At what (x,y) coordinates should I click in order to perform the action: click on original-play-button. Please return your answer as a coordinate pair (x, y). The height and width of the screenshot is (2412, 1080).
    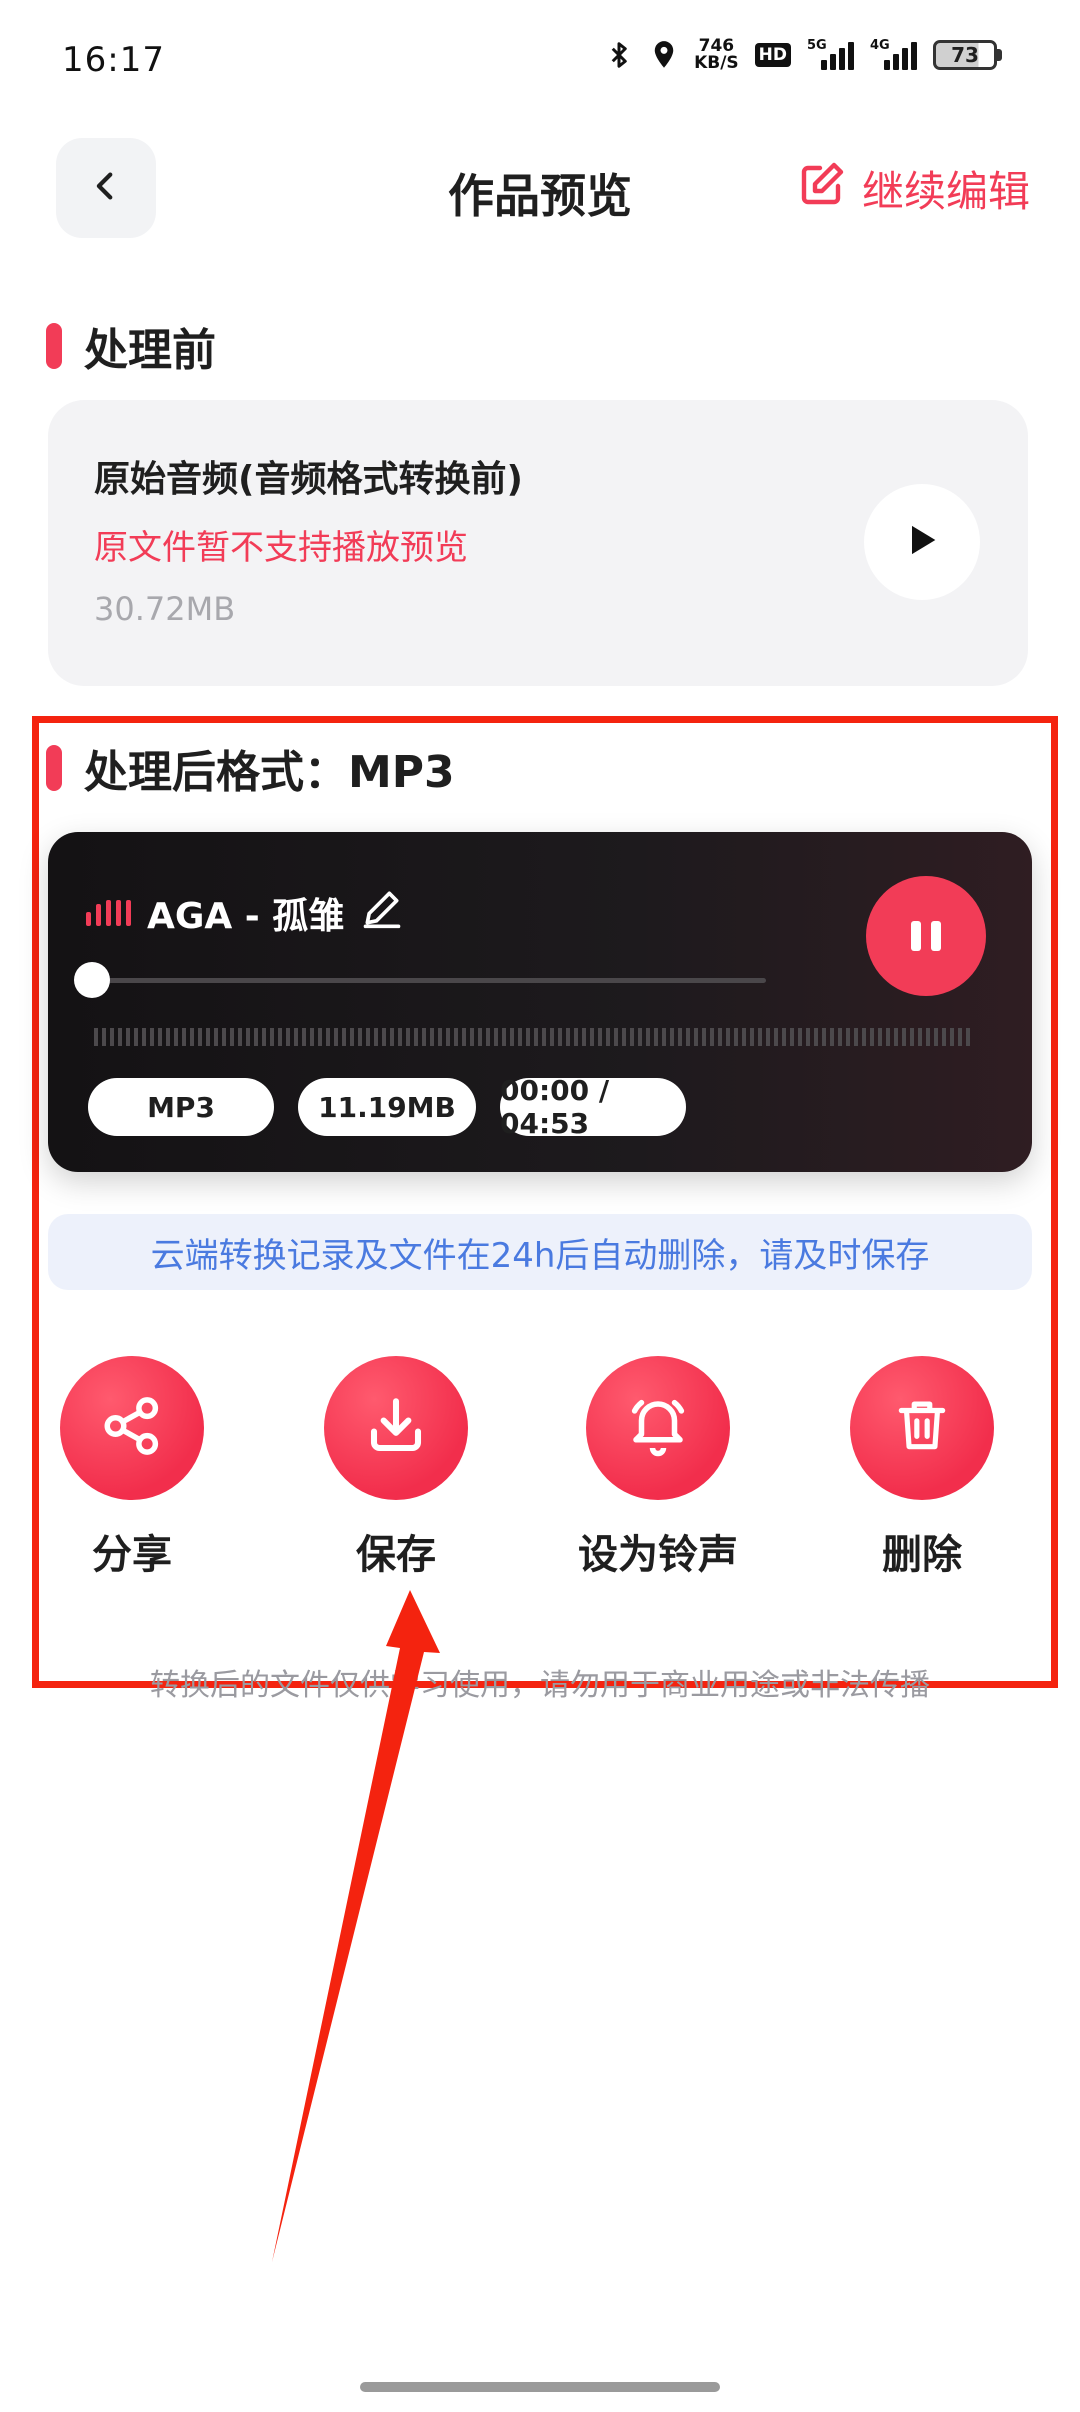
    Looking at the image, I should click on (922, 542).